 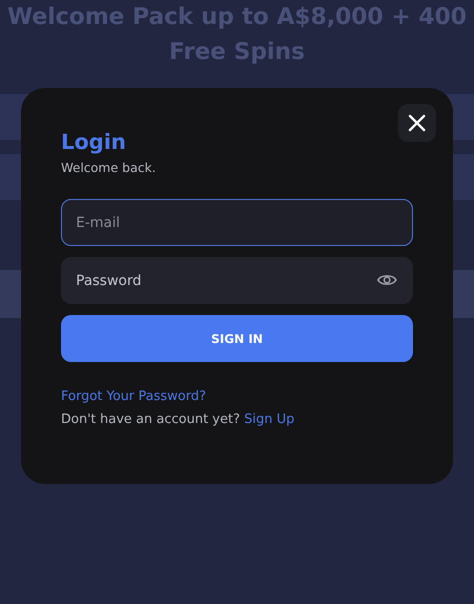 I want to click on forgot-password-link: Forgot Your Password?, so click(x=133, y=396).